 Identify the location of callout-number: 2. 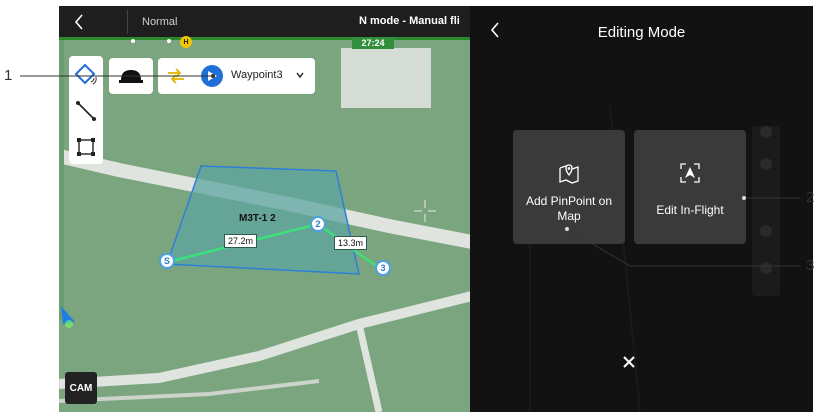
(810, 197).